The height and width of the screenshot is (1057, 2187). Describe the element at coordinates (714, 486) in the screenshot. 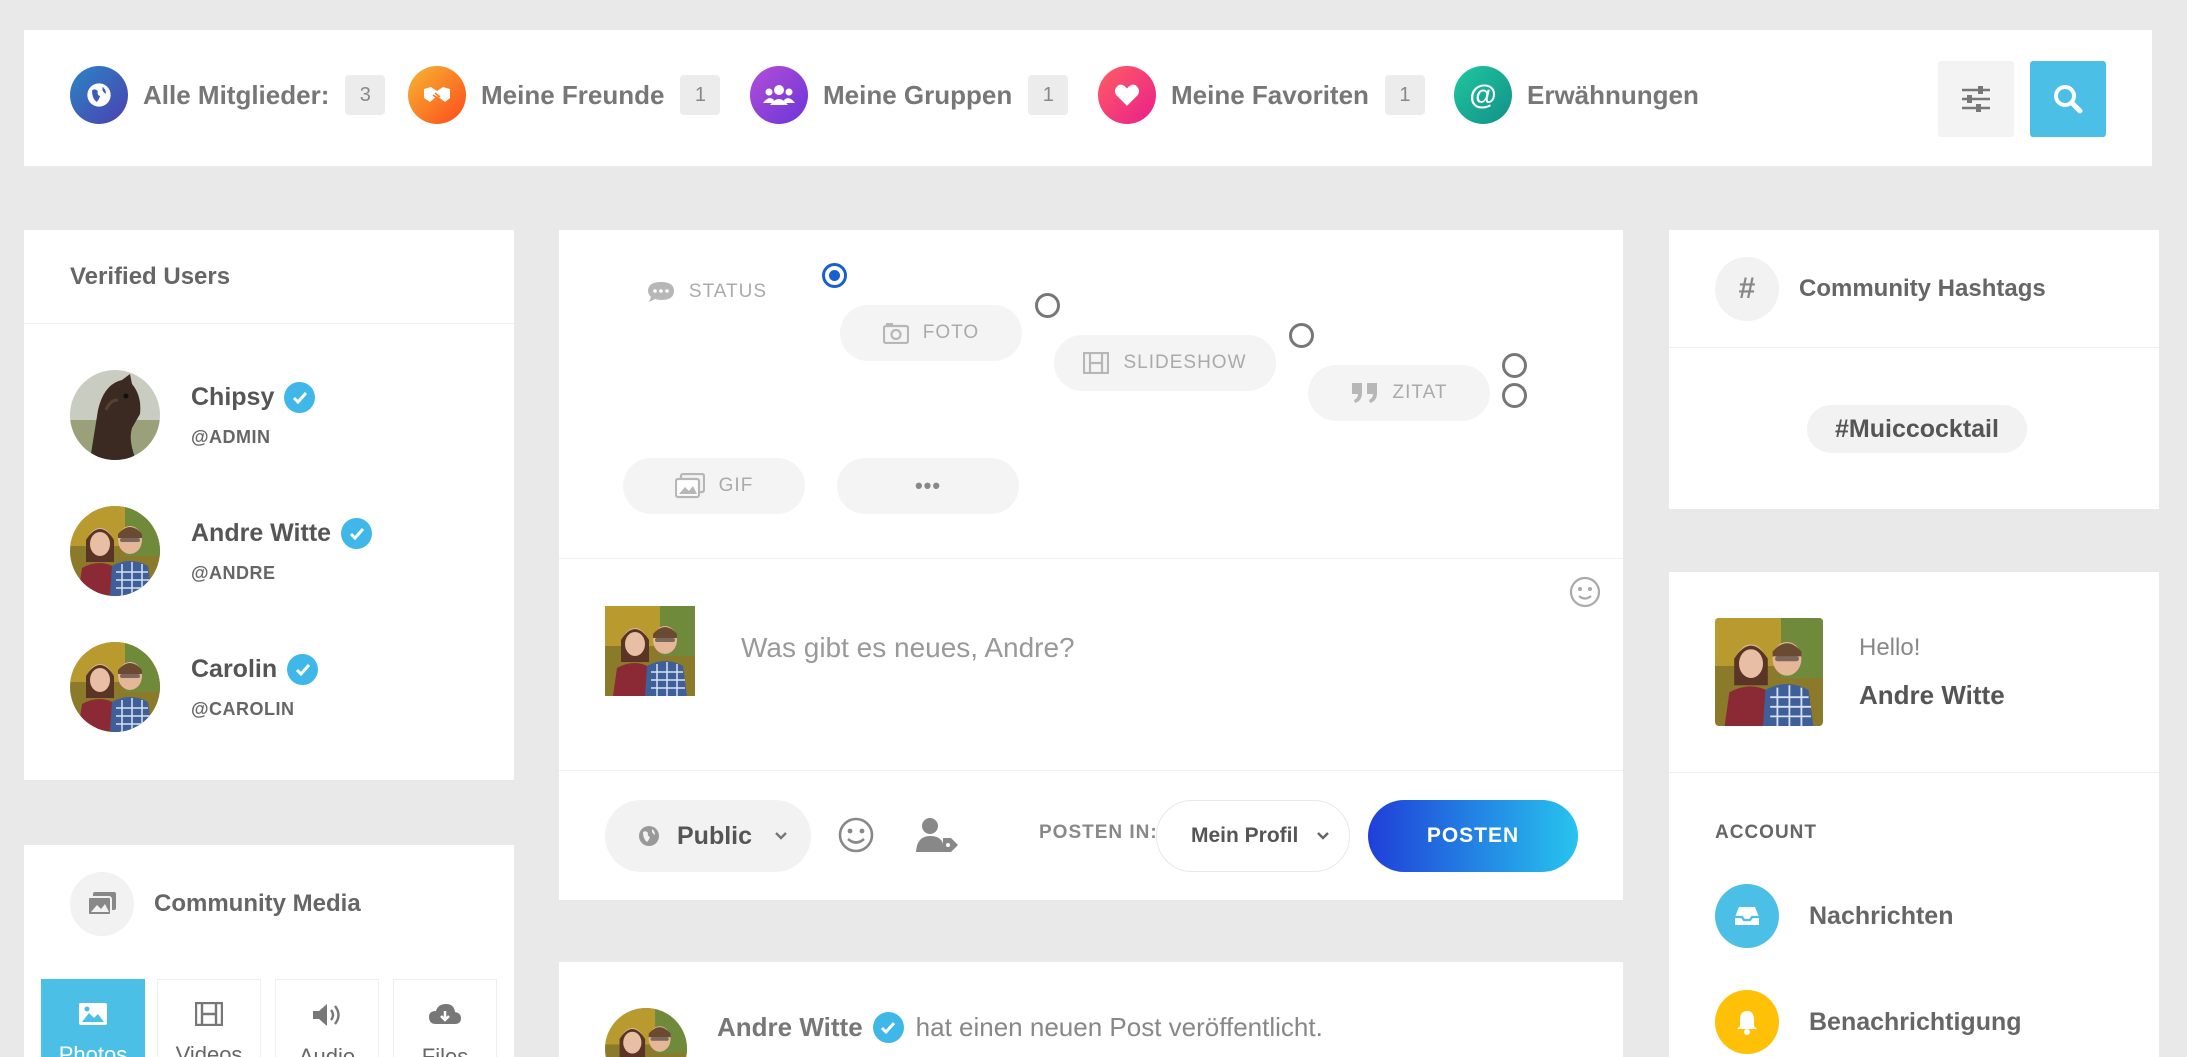

I see `post-type-gif: GIF` at that location.